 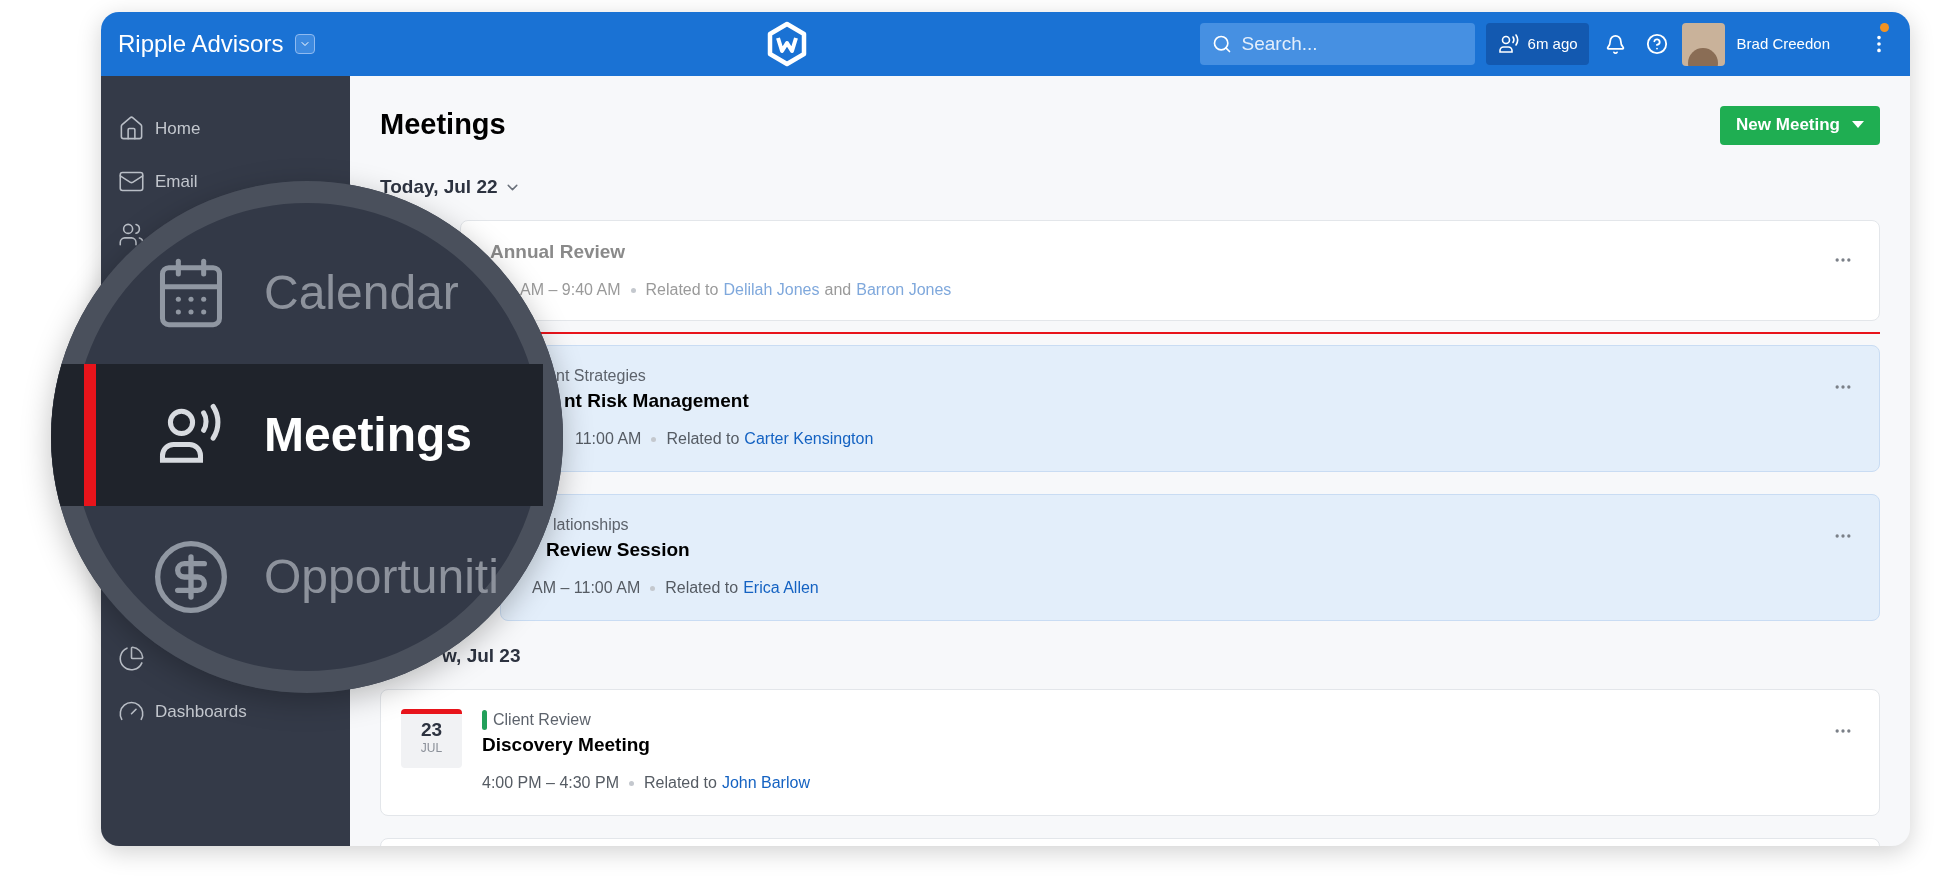 I want to click on search-icon, so click(x=1221, y=44).